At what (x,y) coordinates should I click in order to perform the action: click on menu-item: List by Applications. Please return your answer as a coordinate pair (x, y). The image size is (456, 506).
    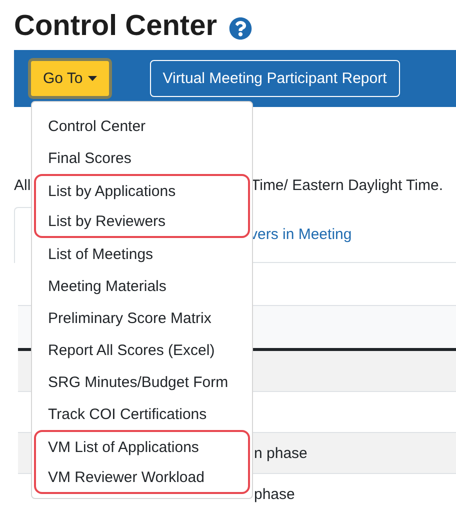
    Looking at the image, I should click on (142, 191).